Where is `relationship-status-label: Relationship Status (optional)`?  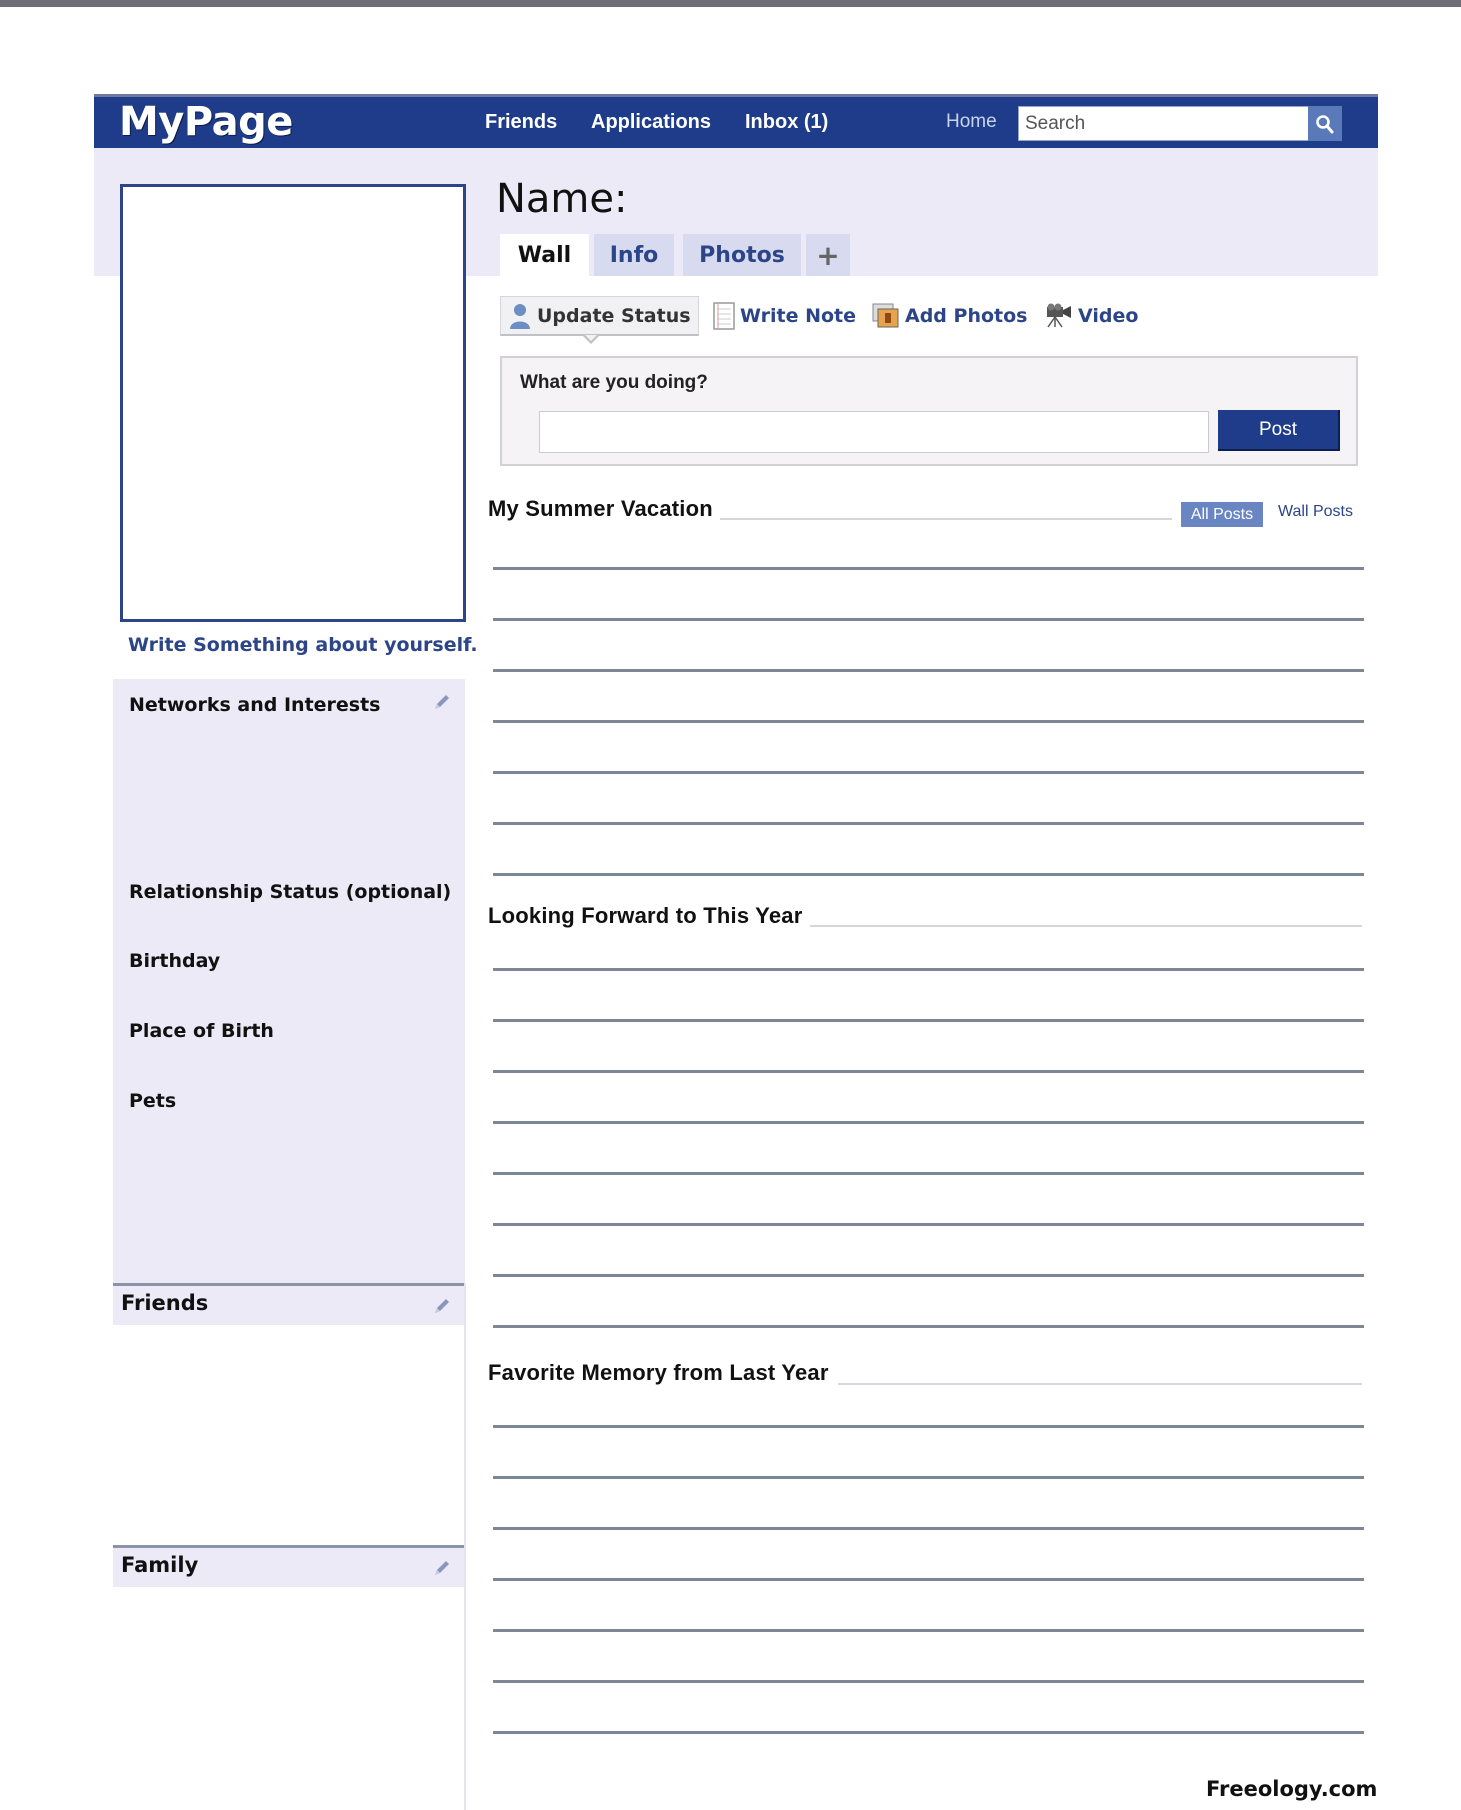 relationship-status-label: Relationship Status (optional) is located at coordinates (290, 892).